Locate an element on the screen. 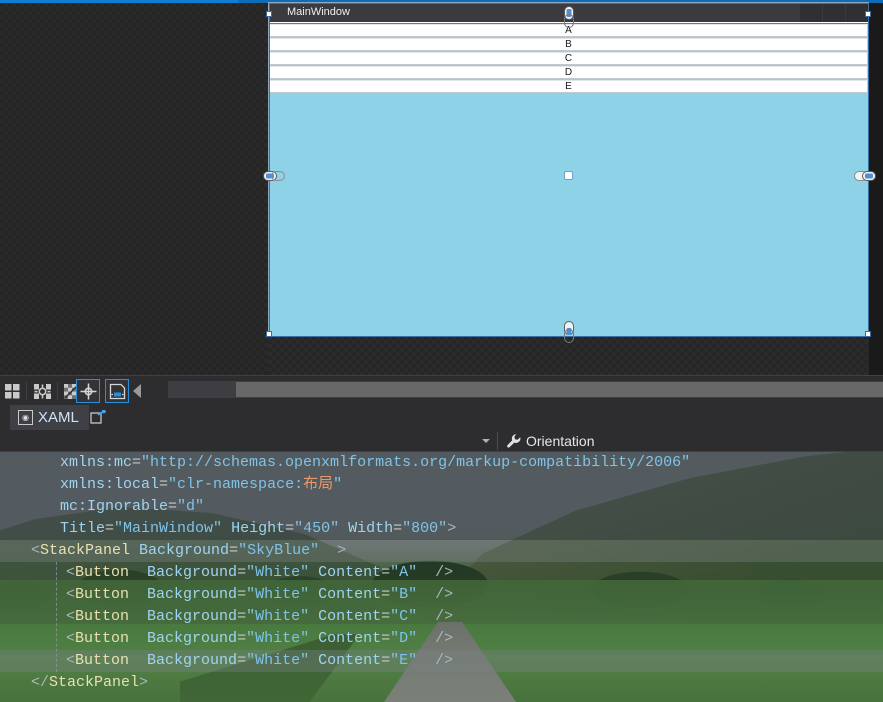 This screenshot has height=702, width=883. preview-button: B is located at coordinates (568, 44).